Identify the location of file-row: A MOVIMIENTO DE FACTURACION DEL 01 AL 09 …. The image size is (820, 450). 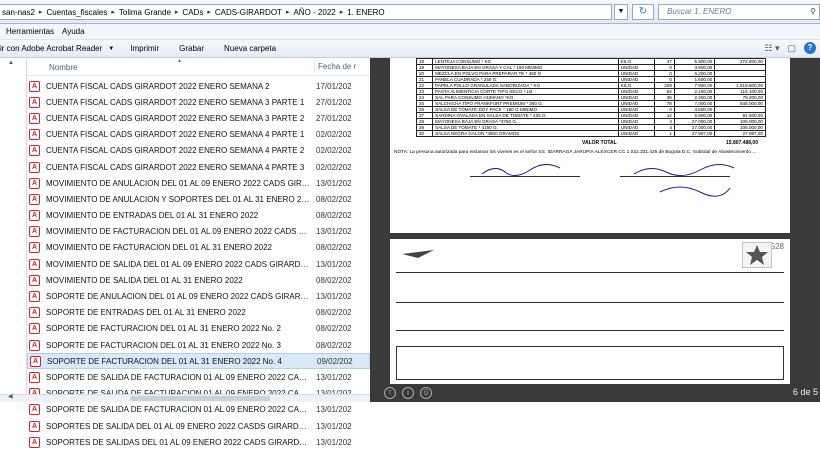
(198, 232).